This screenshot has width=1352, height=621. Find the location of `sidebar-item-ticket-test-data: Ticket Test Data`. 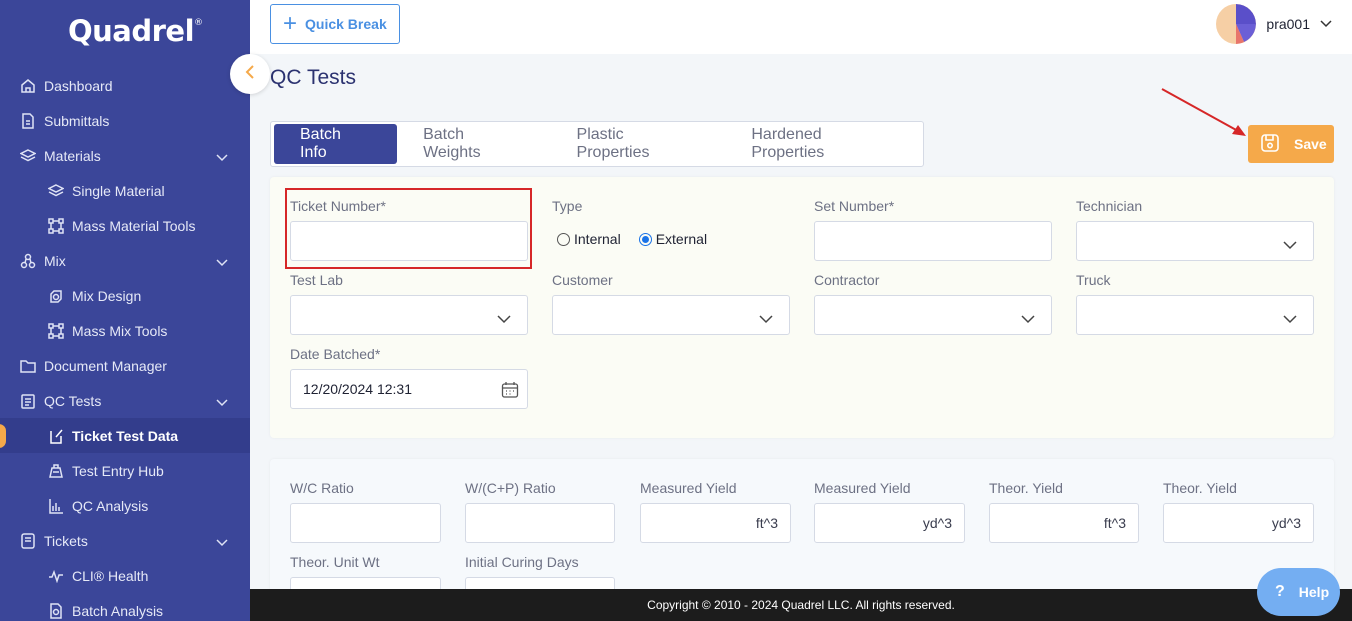

sidebar-item-ticket-test-data: Ticket Test Data is located at coordinates (125, 435).